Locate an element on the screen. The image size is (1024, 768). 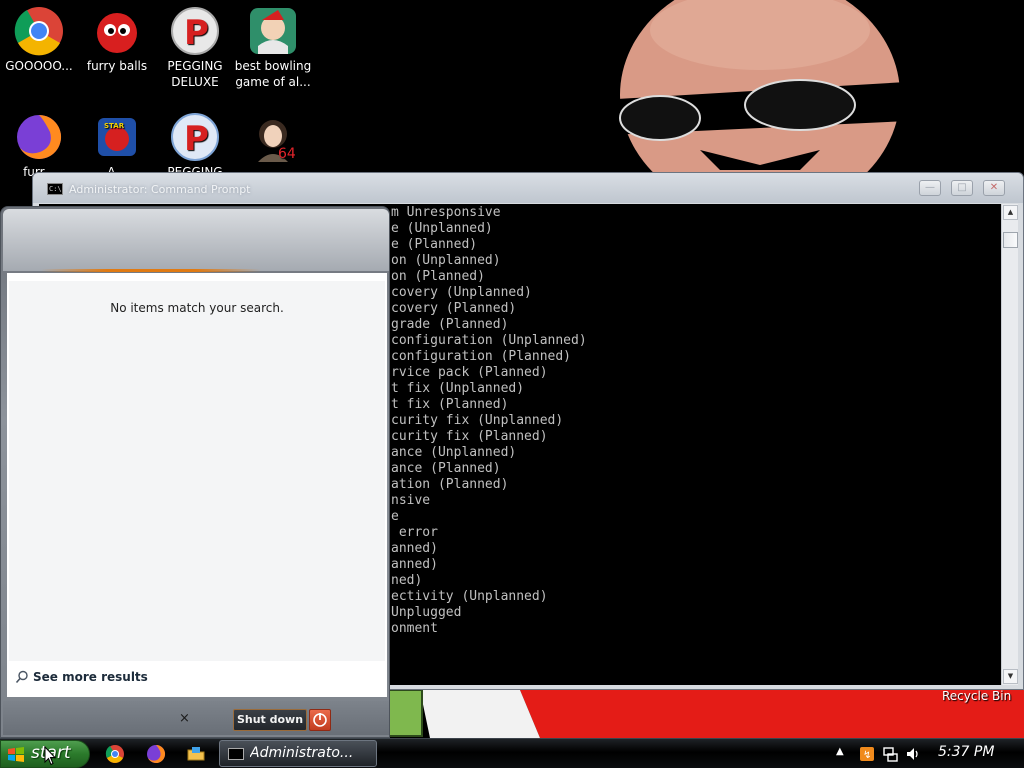
console-line: on (Unplanned) is located at coordinates (446, 260).